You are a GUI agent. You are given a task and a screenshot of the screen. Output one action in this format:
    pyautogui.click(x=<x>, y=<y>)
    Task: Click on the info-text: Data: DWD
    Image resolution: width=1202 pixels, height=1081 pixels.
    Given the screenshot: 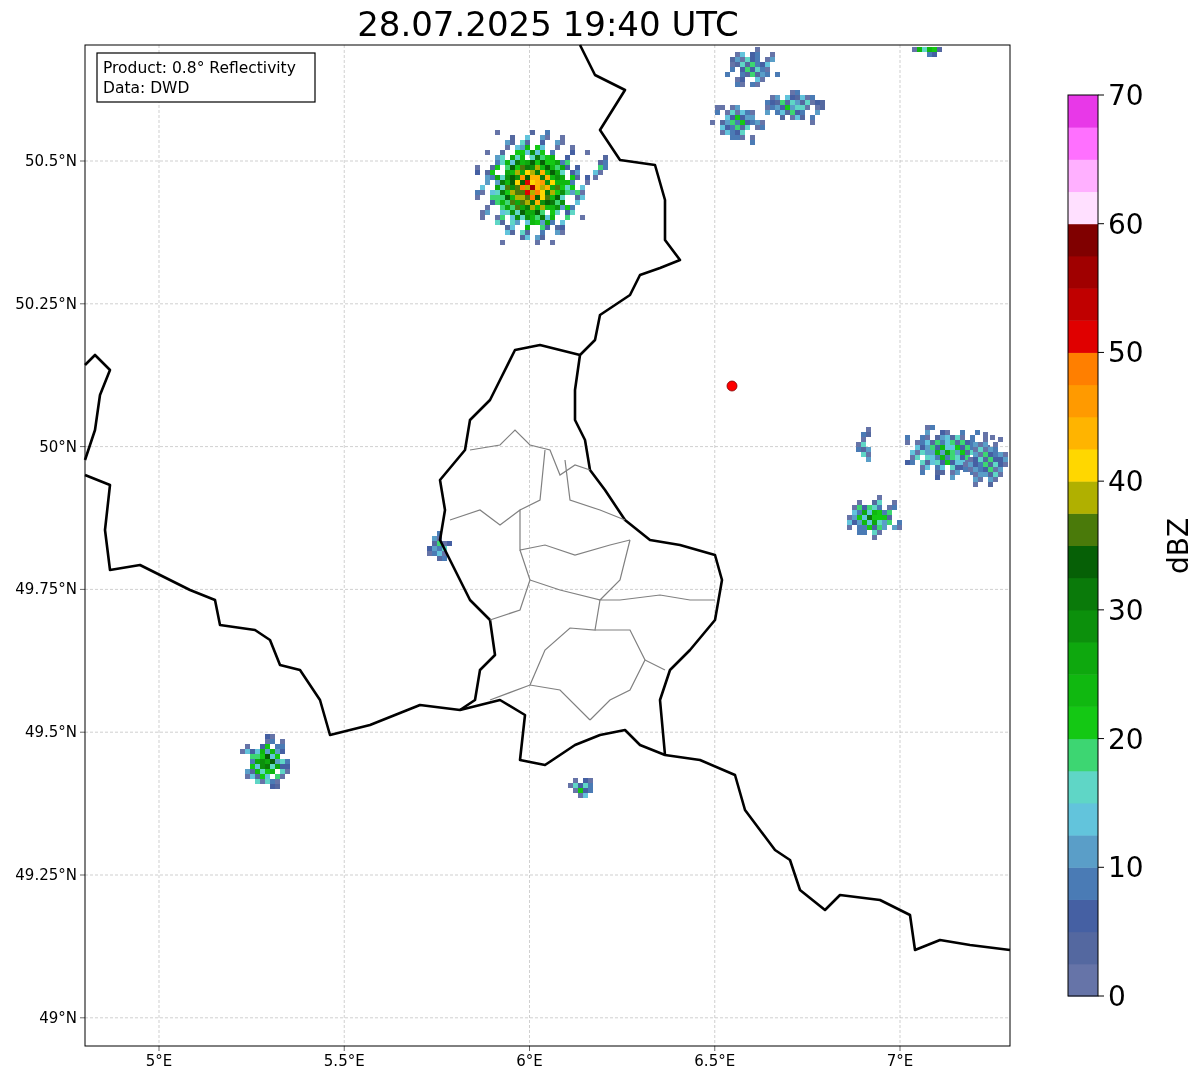 What is the action you would take?
    pyautogui.click(x=146, y=88)
    